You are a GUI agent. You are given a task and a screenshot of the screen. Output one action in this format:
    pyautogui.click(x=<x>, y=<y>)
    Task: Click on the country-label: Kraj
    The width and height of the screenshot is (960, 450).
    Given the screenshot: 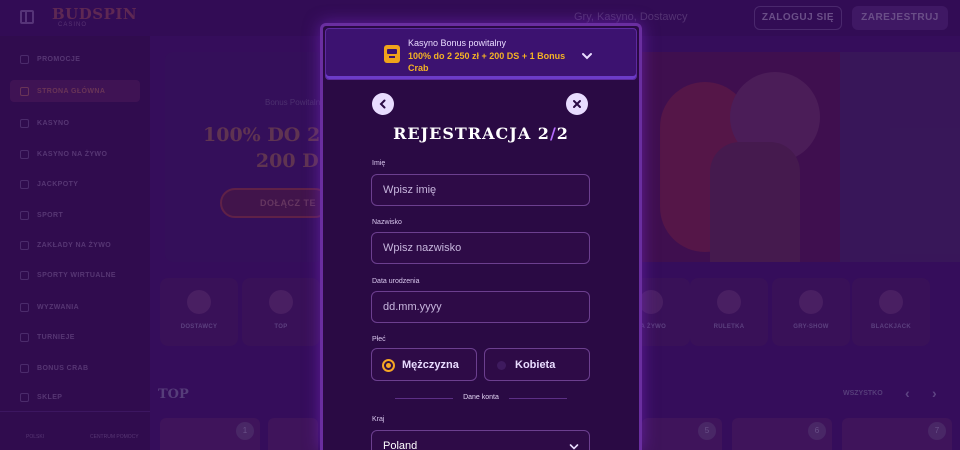 What is the action you would take?
    pyautogui.click(x=378, y=419)
    